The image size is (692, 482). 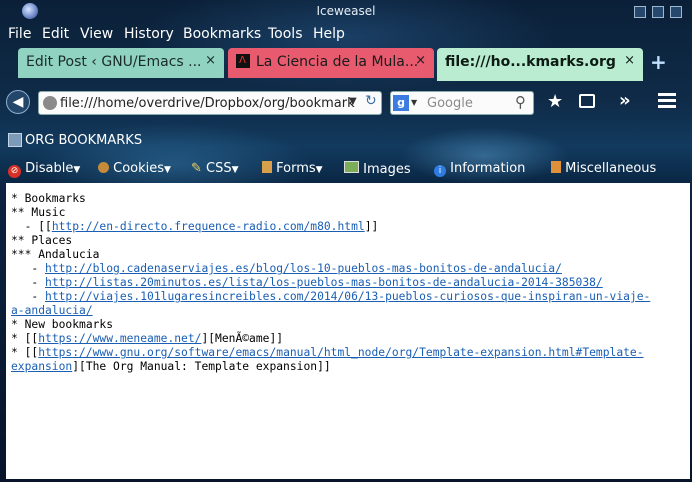 I want to click on menu-history: History, so click(x=149, y=34).